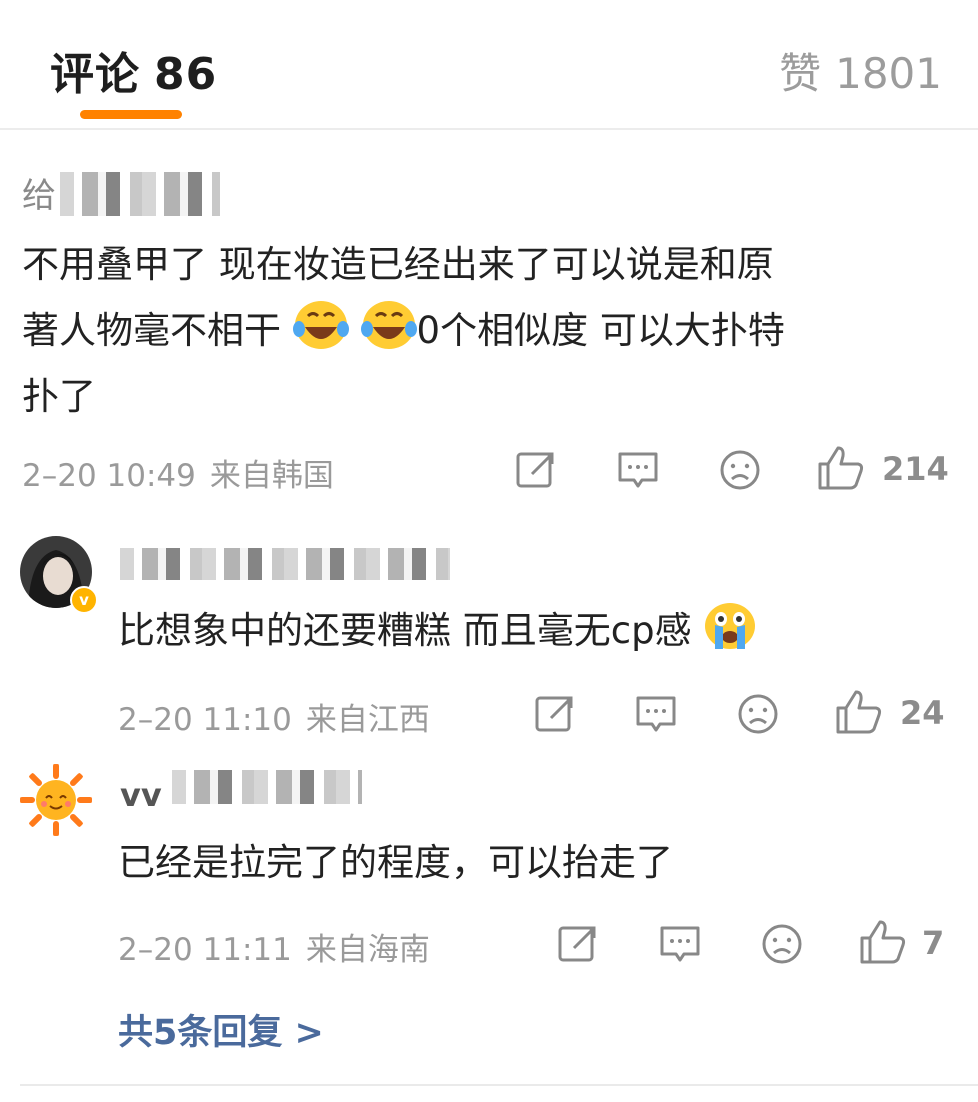  I want to click on tab-comments-label: 评论, so click(95, 74).